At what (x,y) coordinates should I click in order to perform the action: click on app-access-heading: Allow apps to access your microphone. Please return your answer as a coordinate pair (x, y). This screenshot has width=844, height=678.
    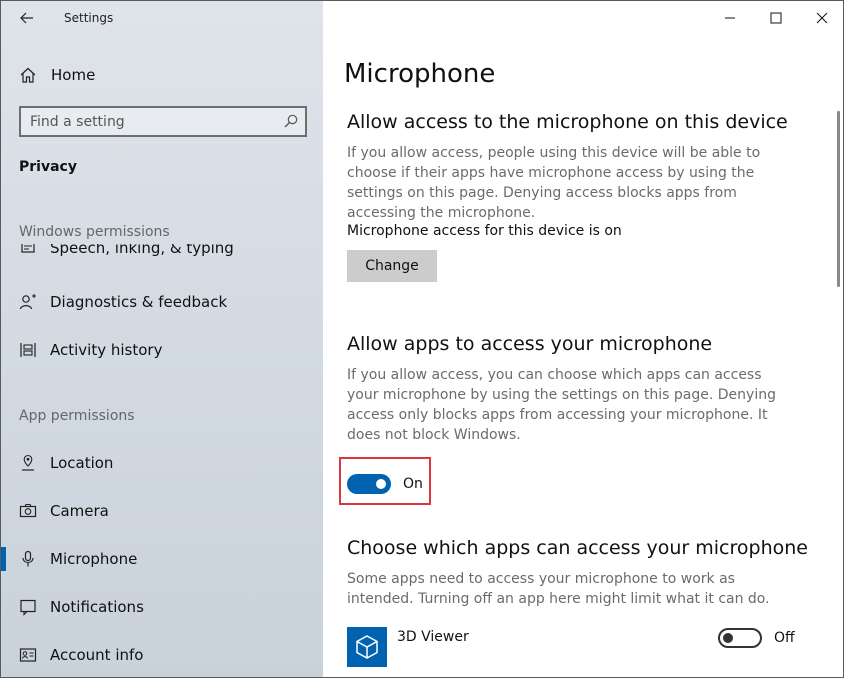
    Looking at the image, I should click on (530, 344).